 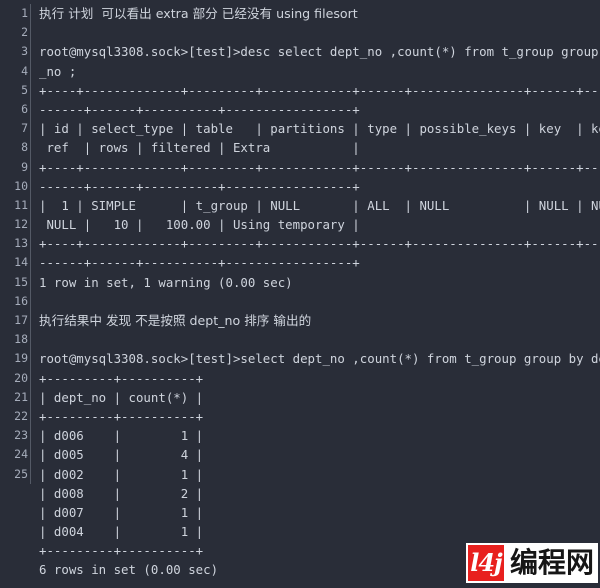 What do you see at coordinates (300, 493) in the screenshot?
I see `code-line: | d008 | 2 |` at bounding box center [300, 493].